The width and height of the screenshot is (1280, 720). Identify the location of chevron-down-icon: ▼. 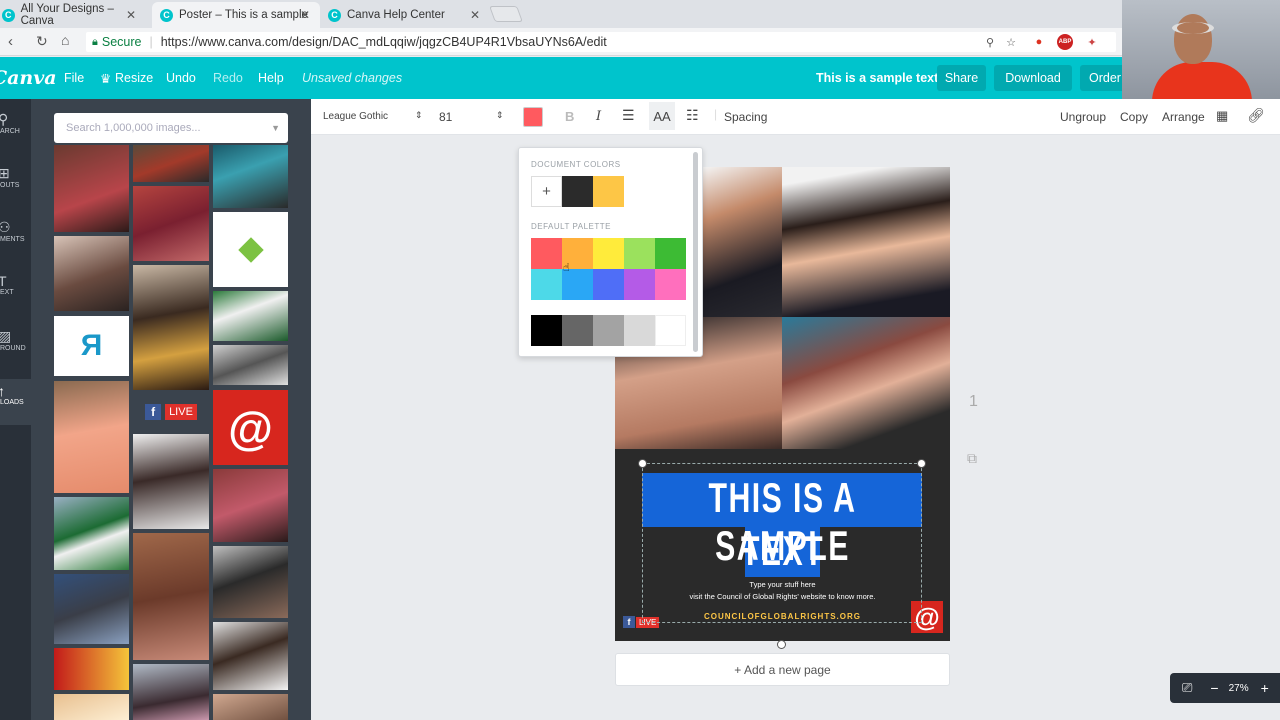
(275, 128).